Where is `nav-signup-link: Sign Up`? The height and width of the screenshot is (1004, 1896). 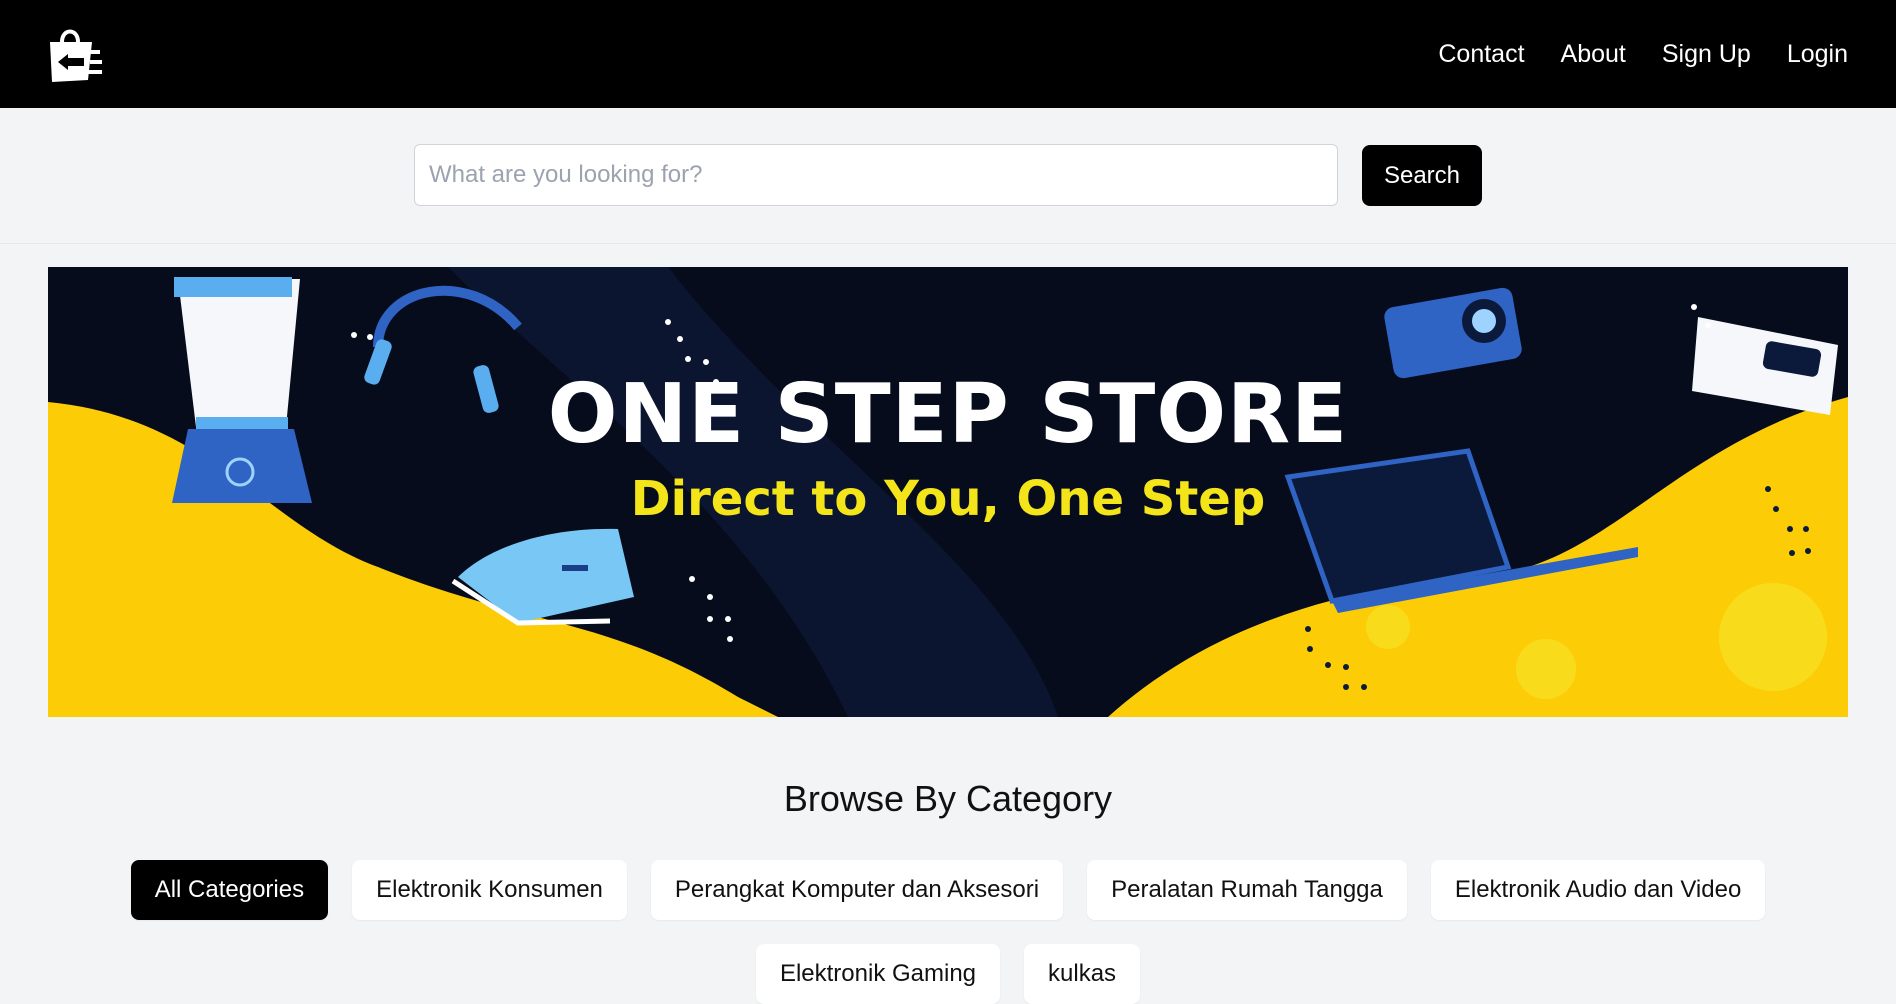
nav-signup-link: Sign Up is located at coordinates (1706, 54).